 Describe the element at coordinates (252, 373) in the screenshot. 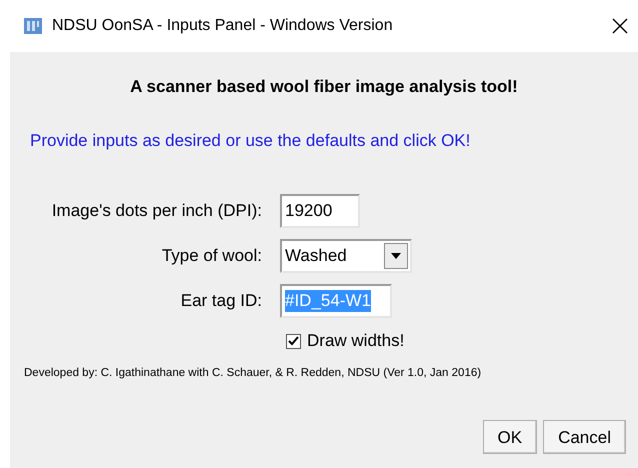

I see `credits: Developed by: C. Igathinathane with C. Schauer, & R. Redden, NDSU (Ver 1.0, Jan 2016)` at that location.